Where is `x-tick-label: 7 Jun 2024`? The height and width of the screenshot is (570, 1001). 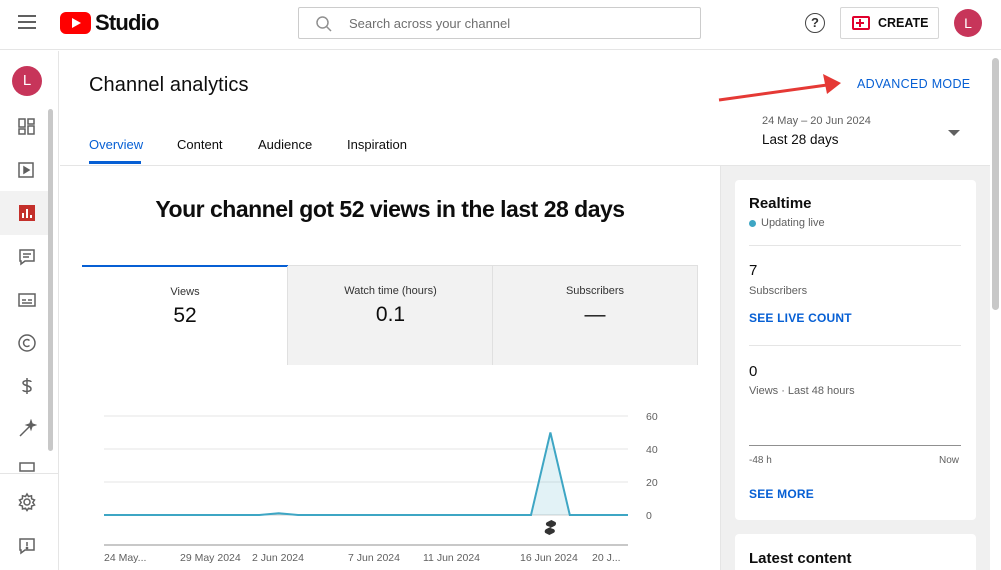
x-tick-label: 7 Jun 2024 is located at coordinates (374, 558).